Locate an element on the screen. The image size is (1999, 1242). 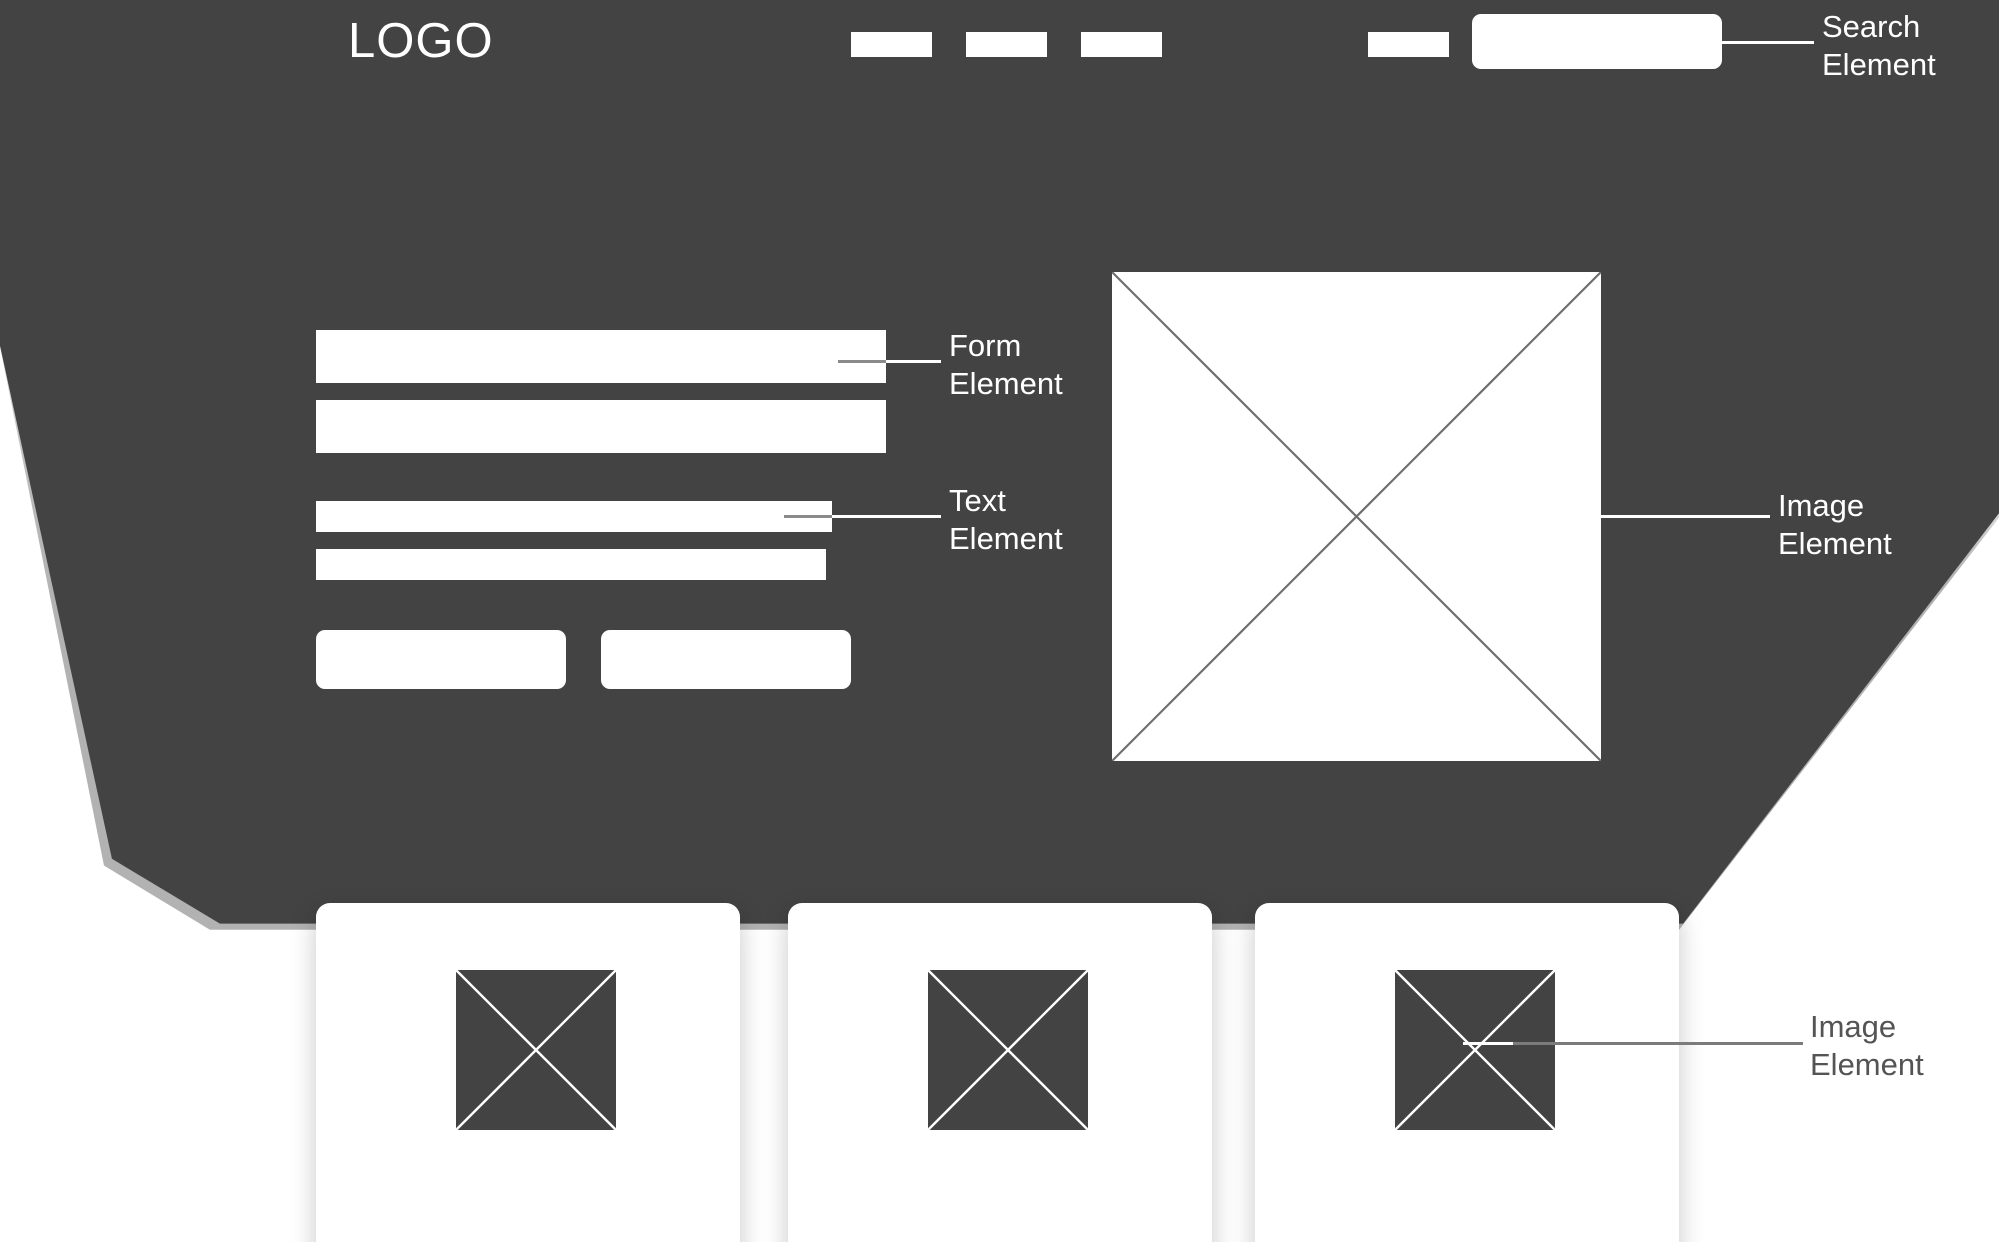
search-input is located at coordinates (1597, 41).